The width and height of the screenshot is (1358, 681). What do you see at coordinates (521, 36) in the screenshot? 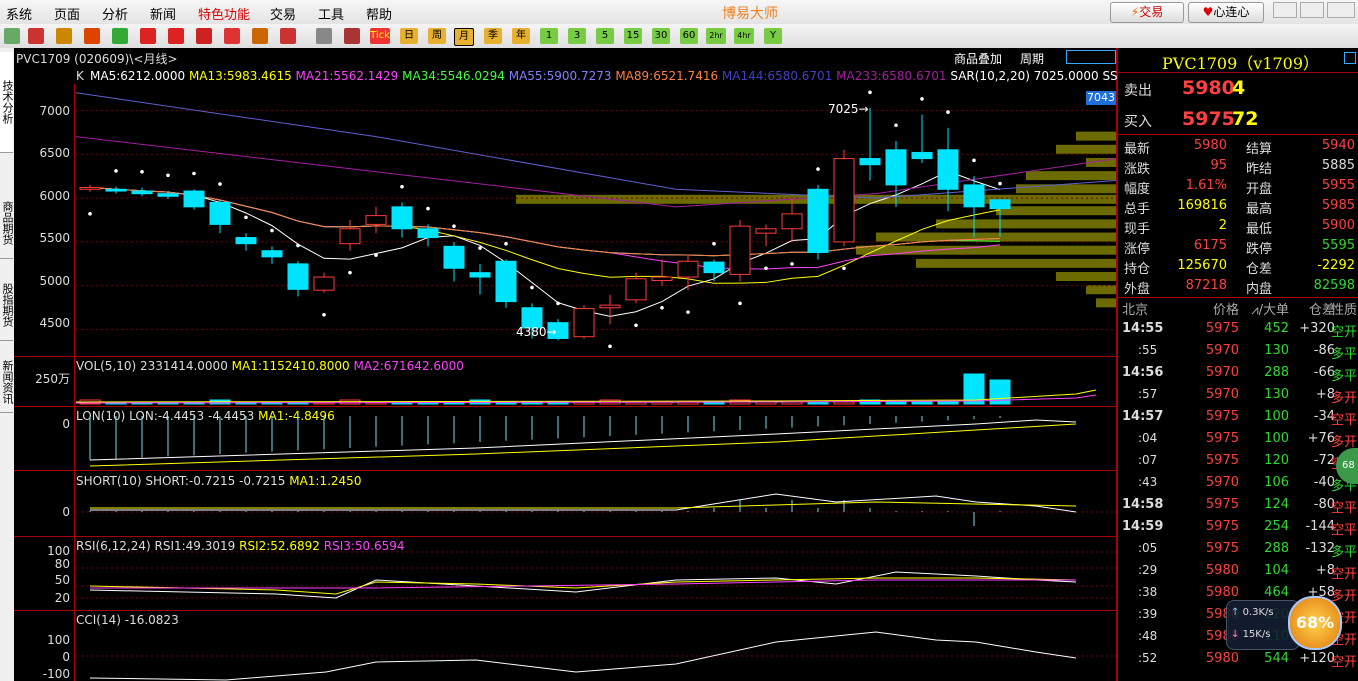
I see `period-year: 年` at bounding box center [521, 36].